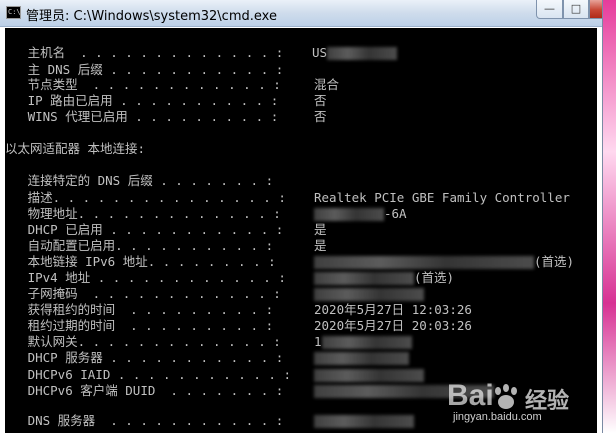 This screenshot has width=616, height=433. Describe the element at coordinates (549, 9) in the screenshot. I see `minimize-button: —` at that location.